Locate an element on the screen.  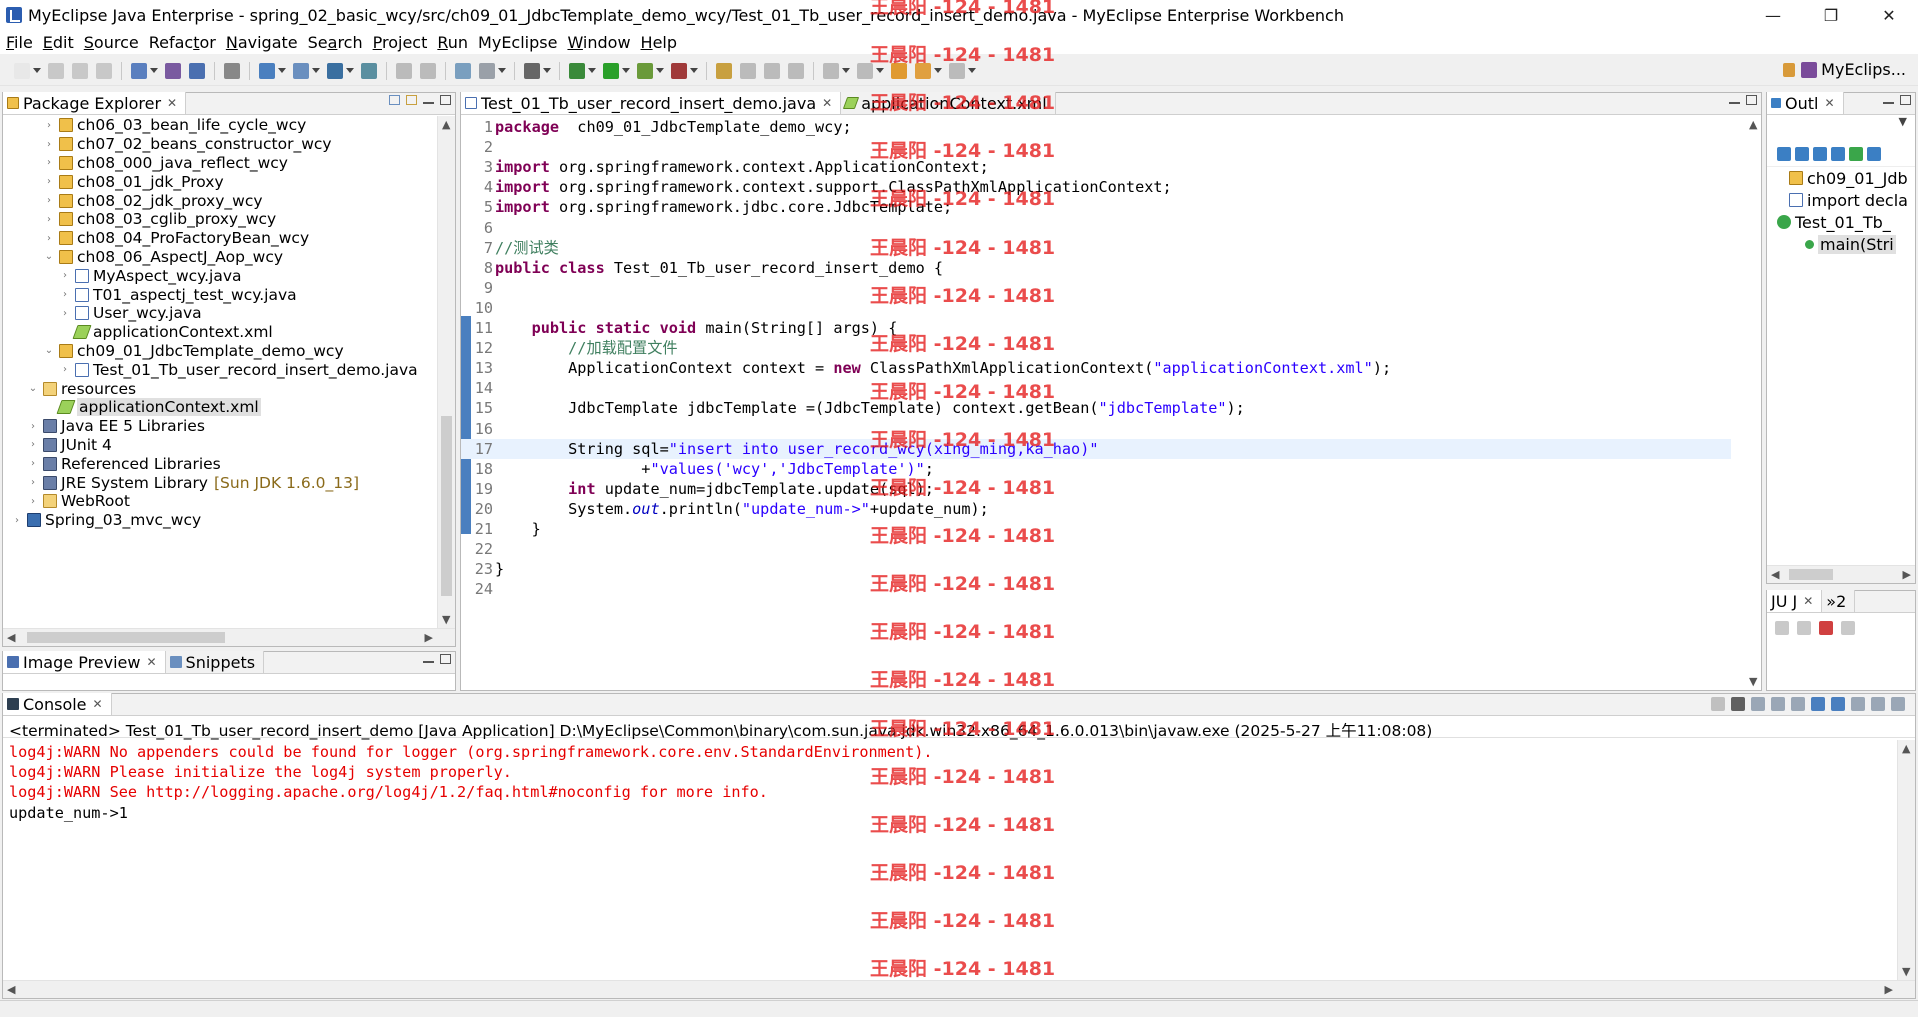
open-browser-icon is located at coordinates (487, 70).